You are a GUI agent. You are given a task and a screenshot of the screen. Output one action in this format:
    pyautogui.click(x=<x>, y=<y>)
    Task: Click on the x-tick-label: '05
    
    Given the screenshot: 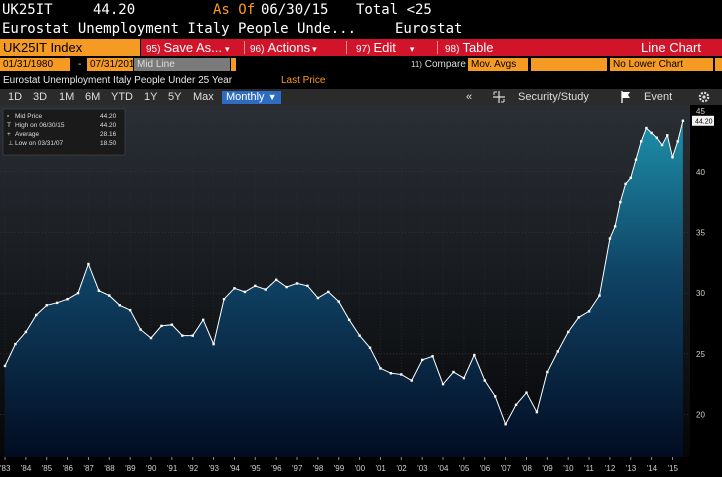 What is the action you would take?
    pyautogui.click(x=464, y=468)
    